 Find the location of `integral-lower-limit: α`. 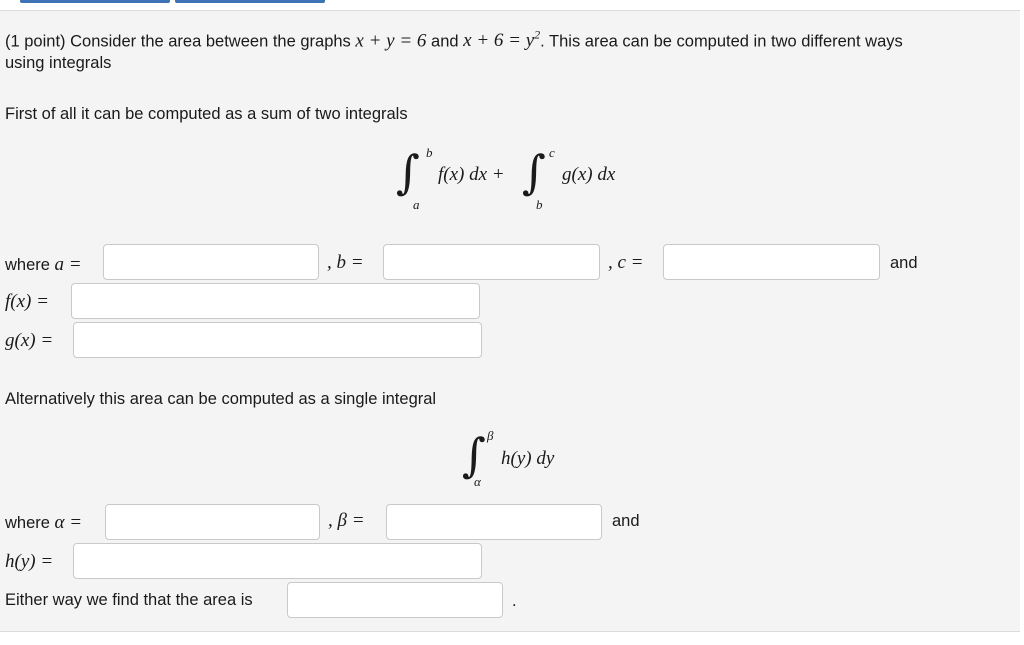

integral-lower-limit: α is located at coordinates (477, 481).